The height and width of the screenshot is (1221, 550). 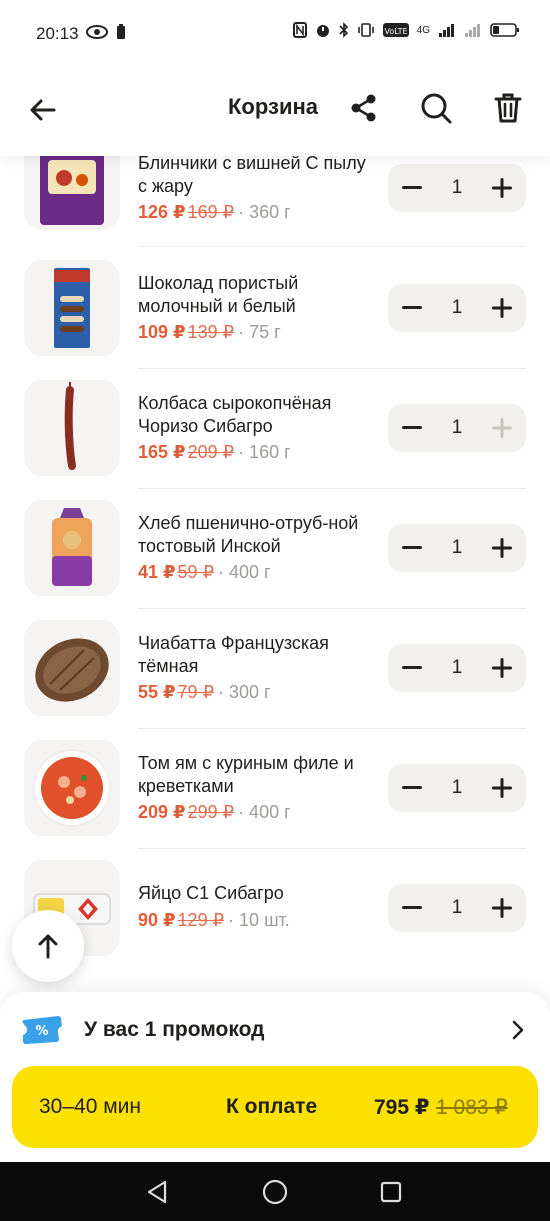 I want to click on item-price: 165 ₽, so click(x=162, y=452).